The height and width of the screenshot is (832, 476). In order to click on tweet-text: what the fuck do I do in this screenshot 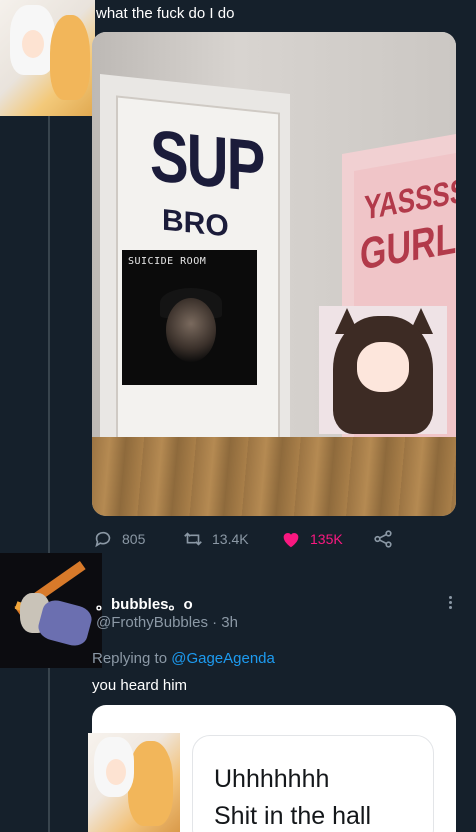, I will do `click(165, 13)`.